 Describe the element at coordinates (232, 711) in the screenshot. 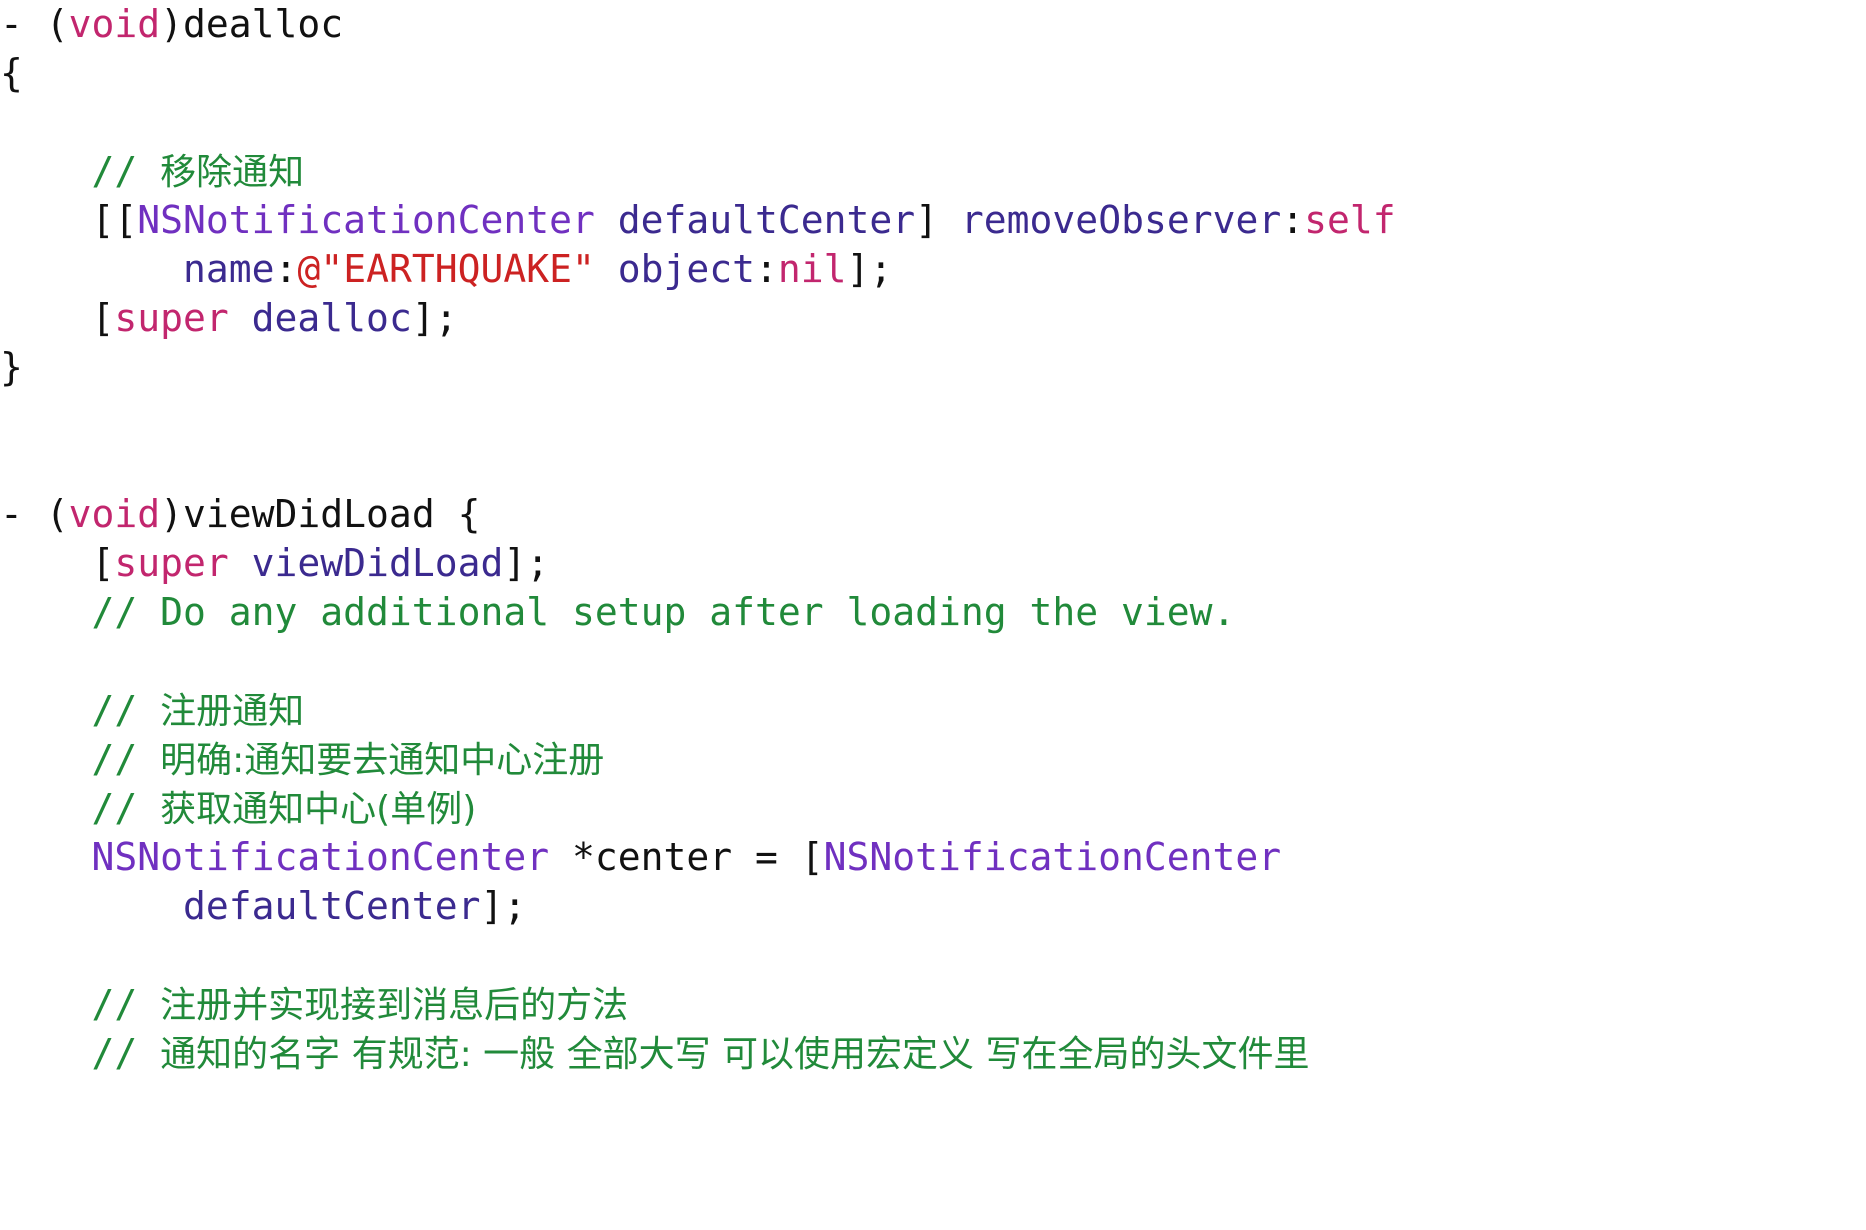

I see `code-token-cmt-cjk: 注册通知` at that location.